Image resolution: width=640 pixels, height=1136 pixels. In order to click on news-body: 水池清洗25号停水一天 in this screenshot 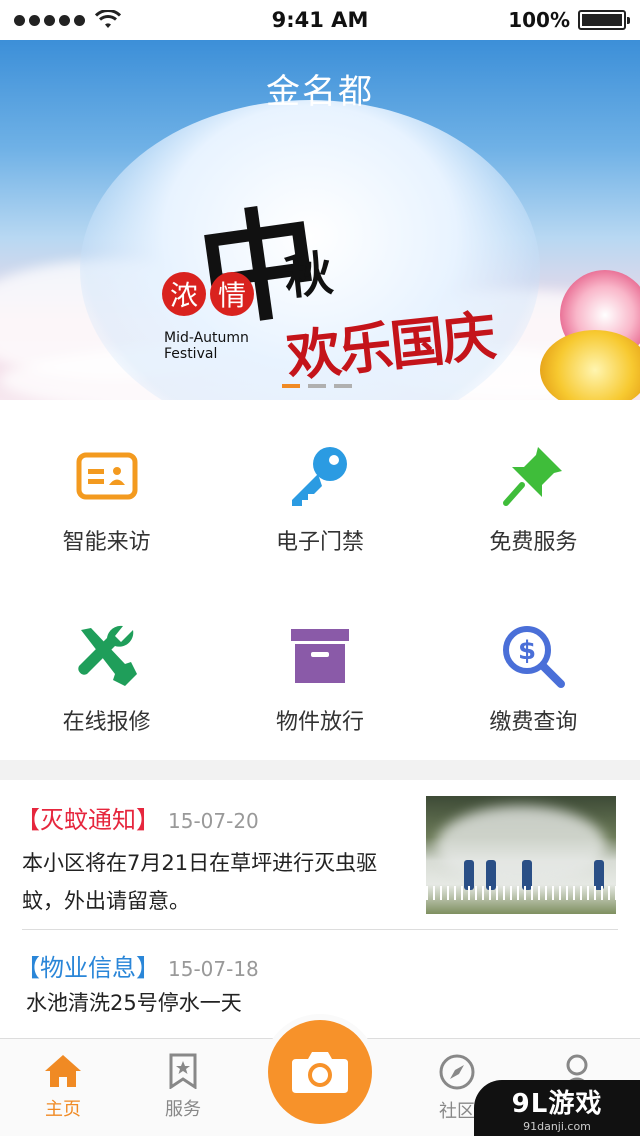, I will do `click(134, 1003)`.